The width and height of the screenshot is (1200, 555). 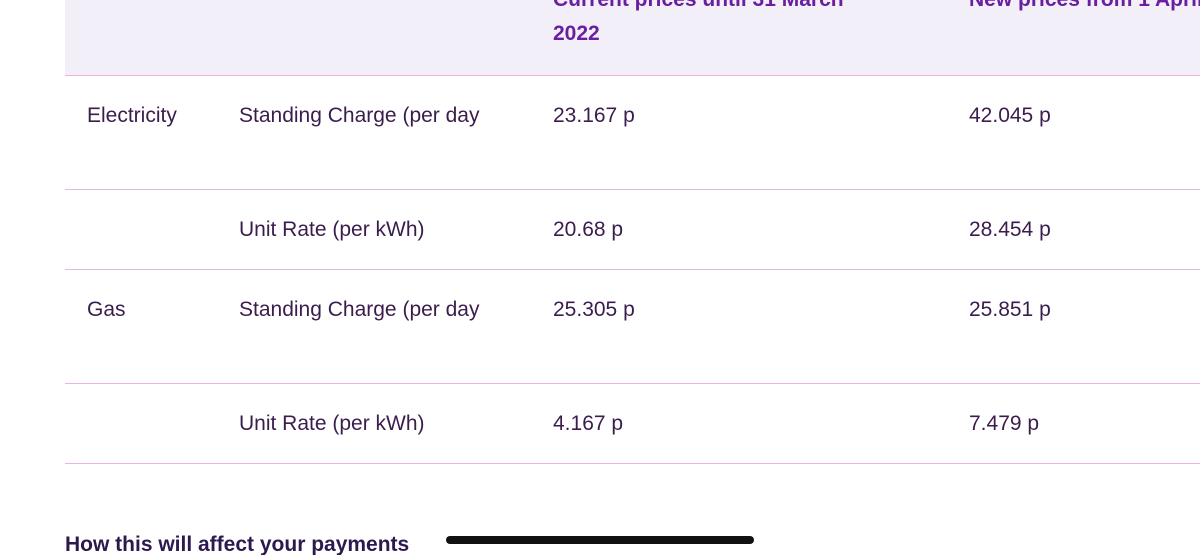 What do you see at coordinates (600, 540) in the screenshot?
I see `redaction-bar` at bounding box center [600, 540].